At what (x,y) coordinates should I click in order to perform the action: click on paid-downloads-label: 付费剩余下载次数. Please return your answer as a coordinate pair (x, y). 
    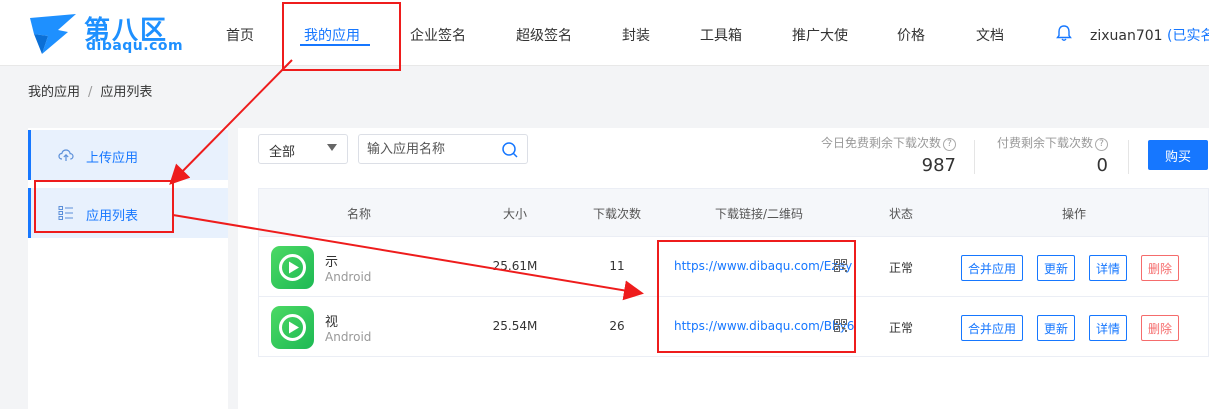
    Looking at the image, I should click on (1044, 143).